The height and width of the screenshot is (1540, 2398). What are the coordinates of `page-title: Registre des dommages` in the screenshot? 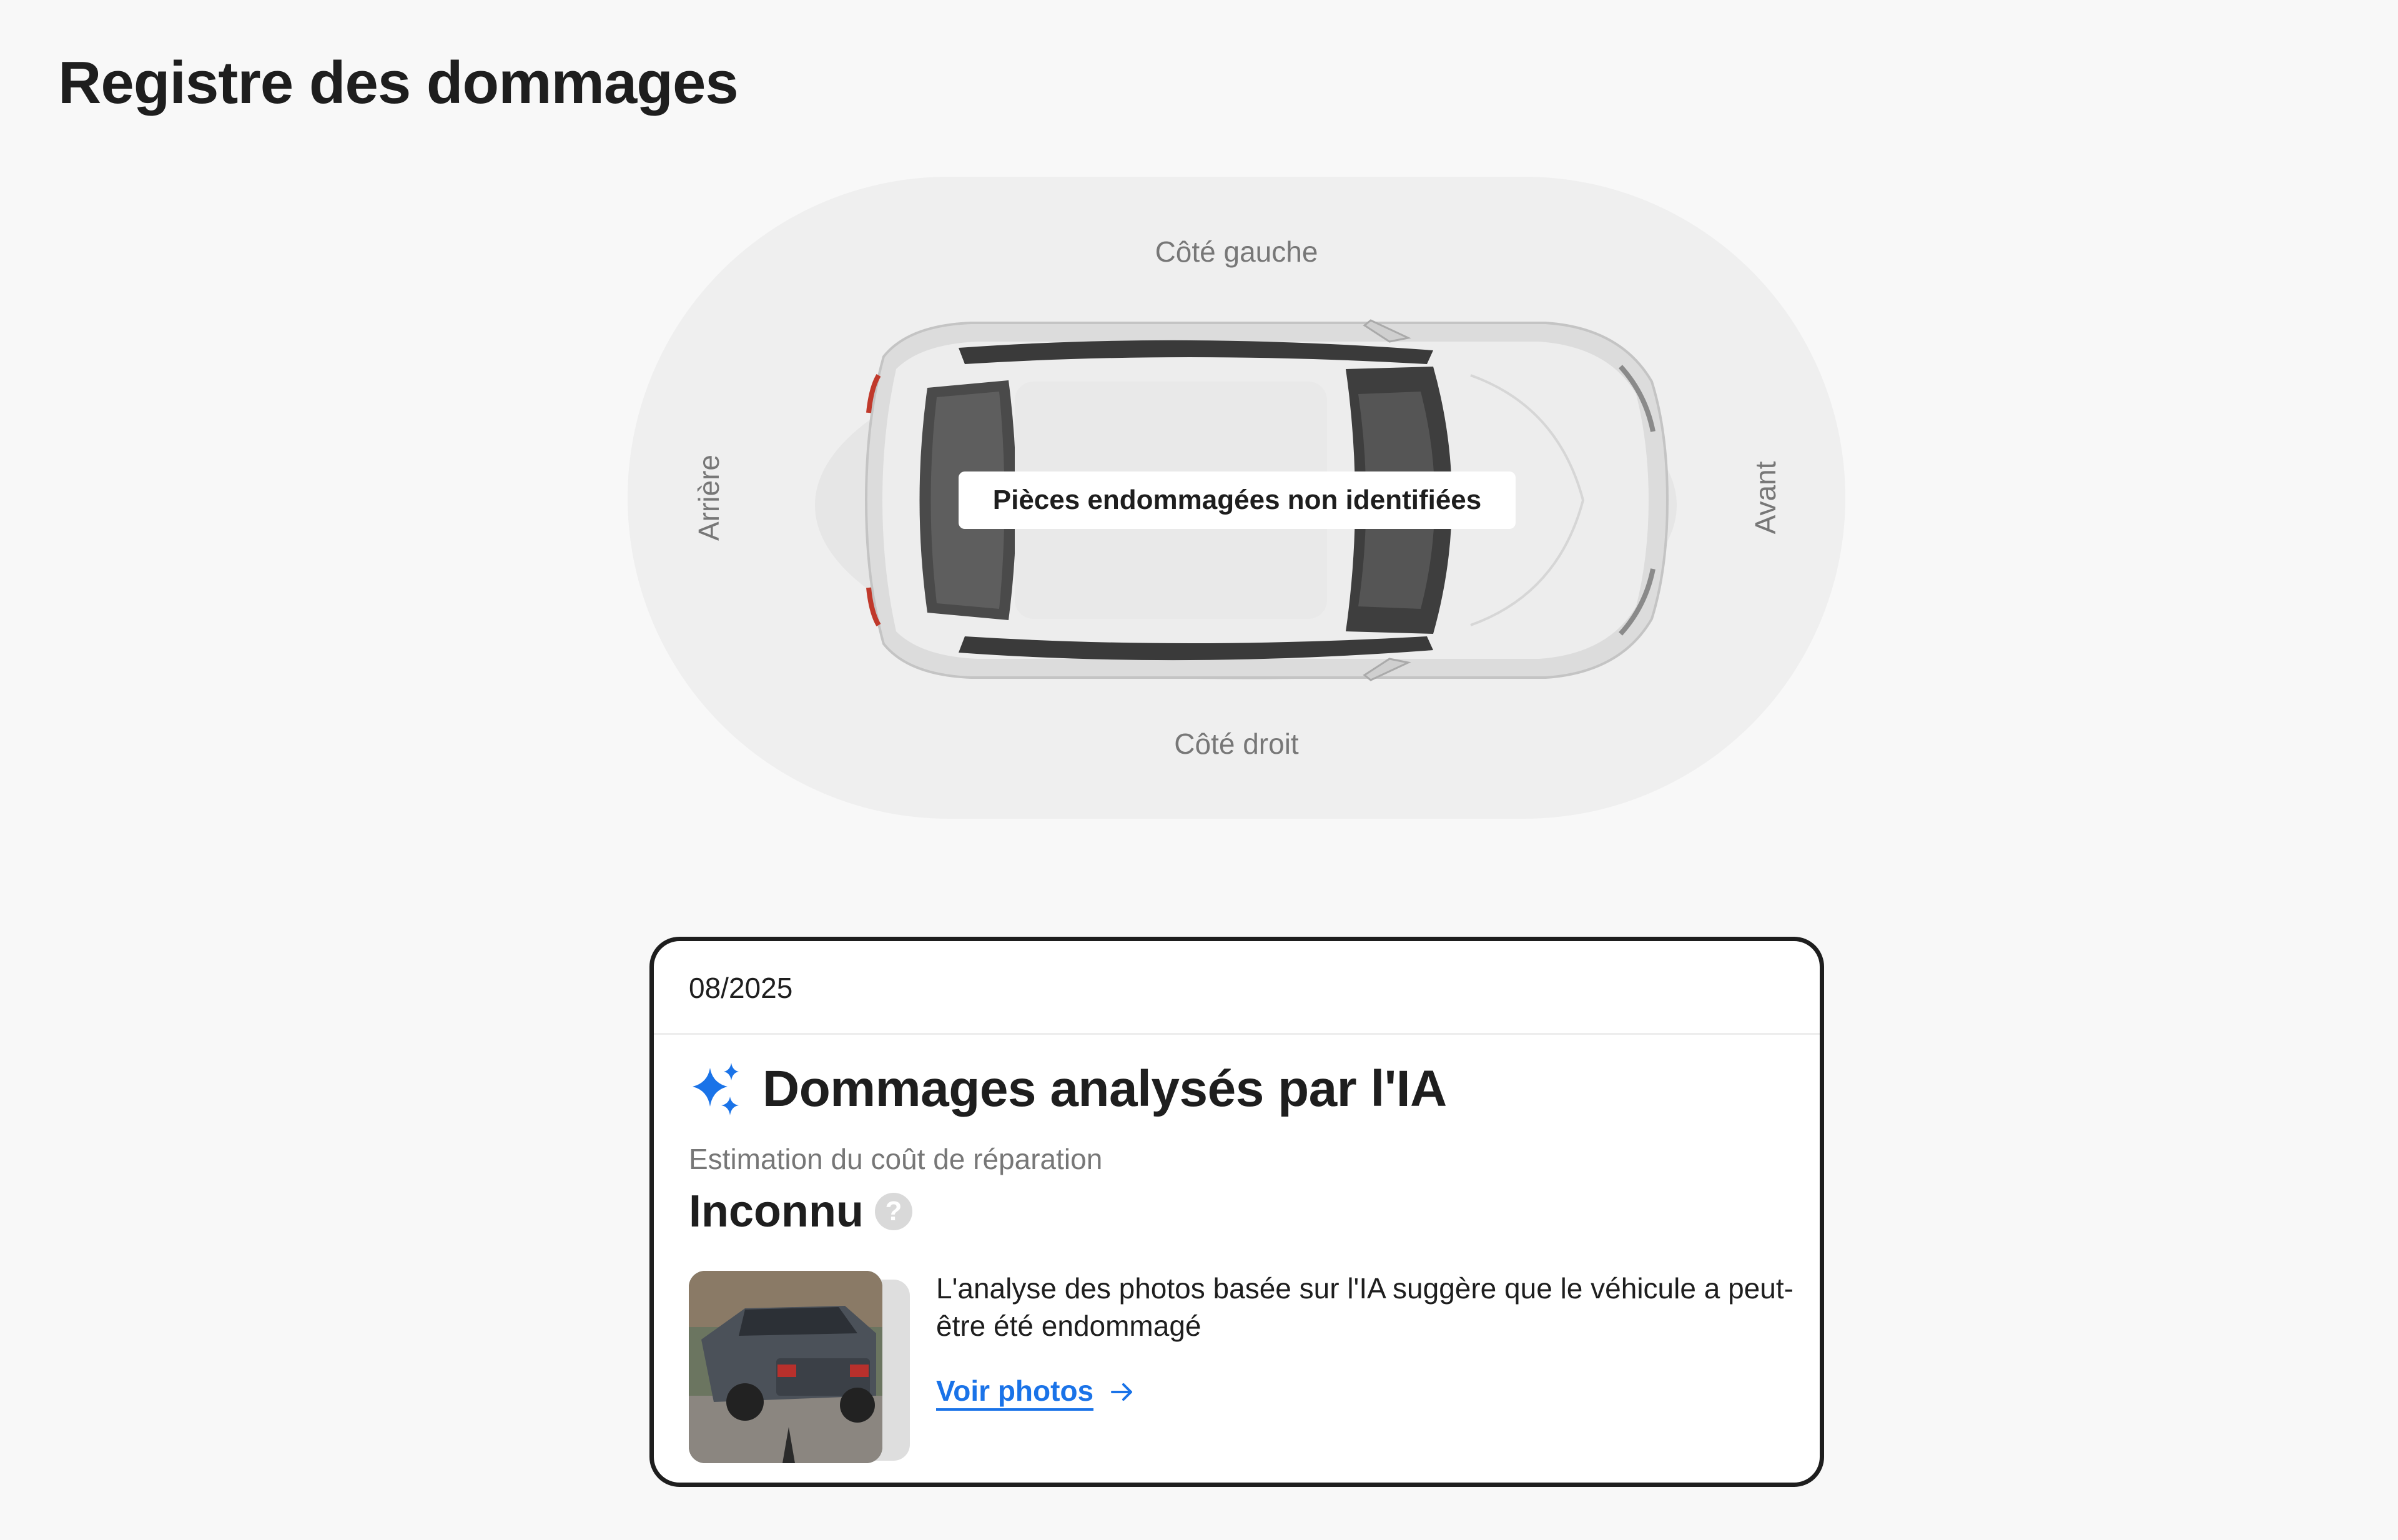 It's located at (399, 82).